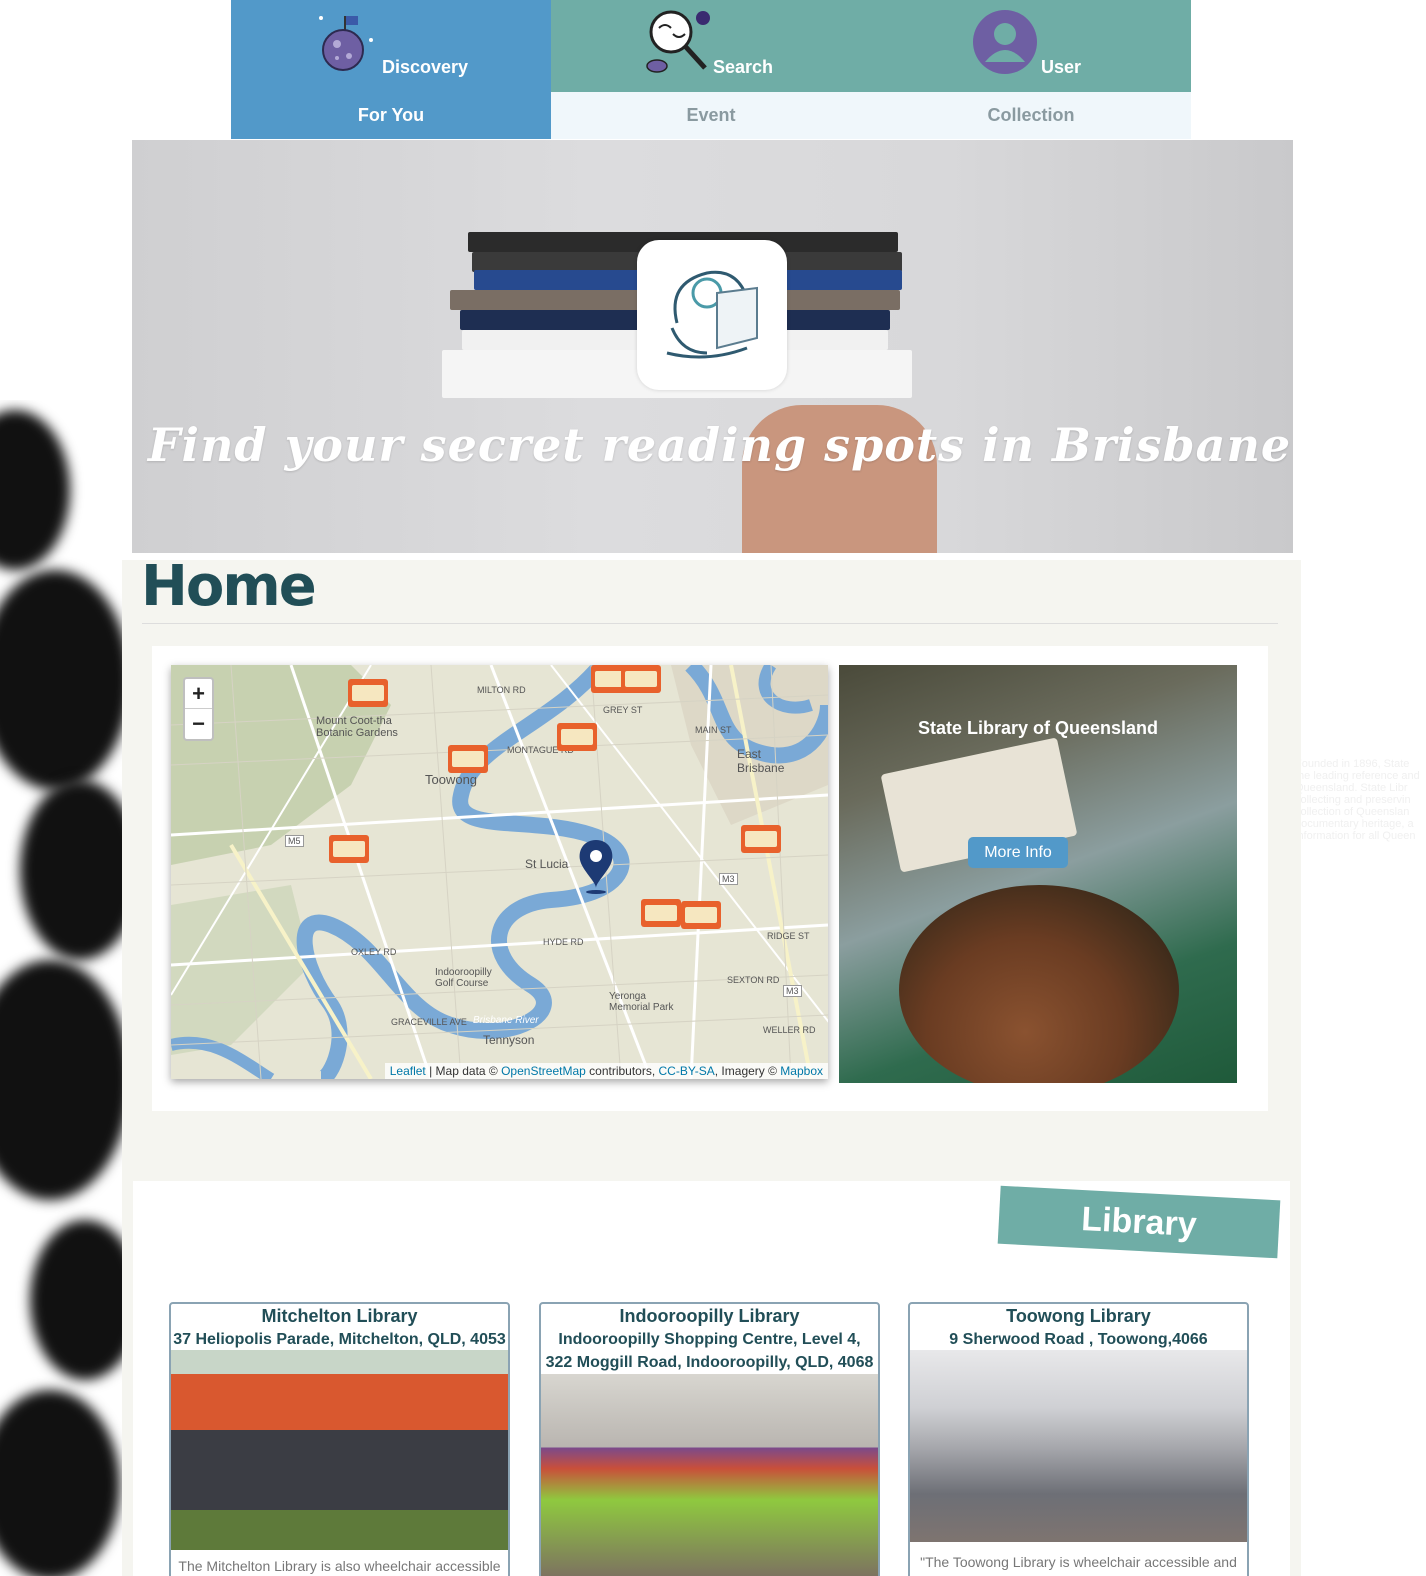  Describe the element at coordinates (429, 1022) in the screenshot. I see `map-label: GRACEVILLE AVE` at that location.